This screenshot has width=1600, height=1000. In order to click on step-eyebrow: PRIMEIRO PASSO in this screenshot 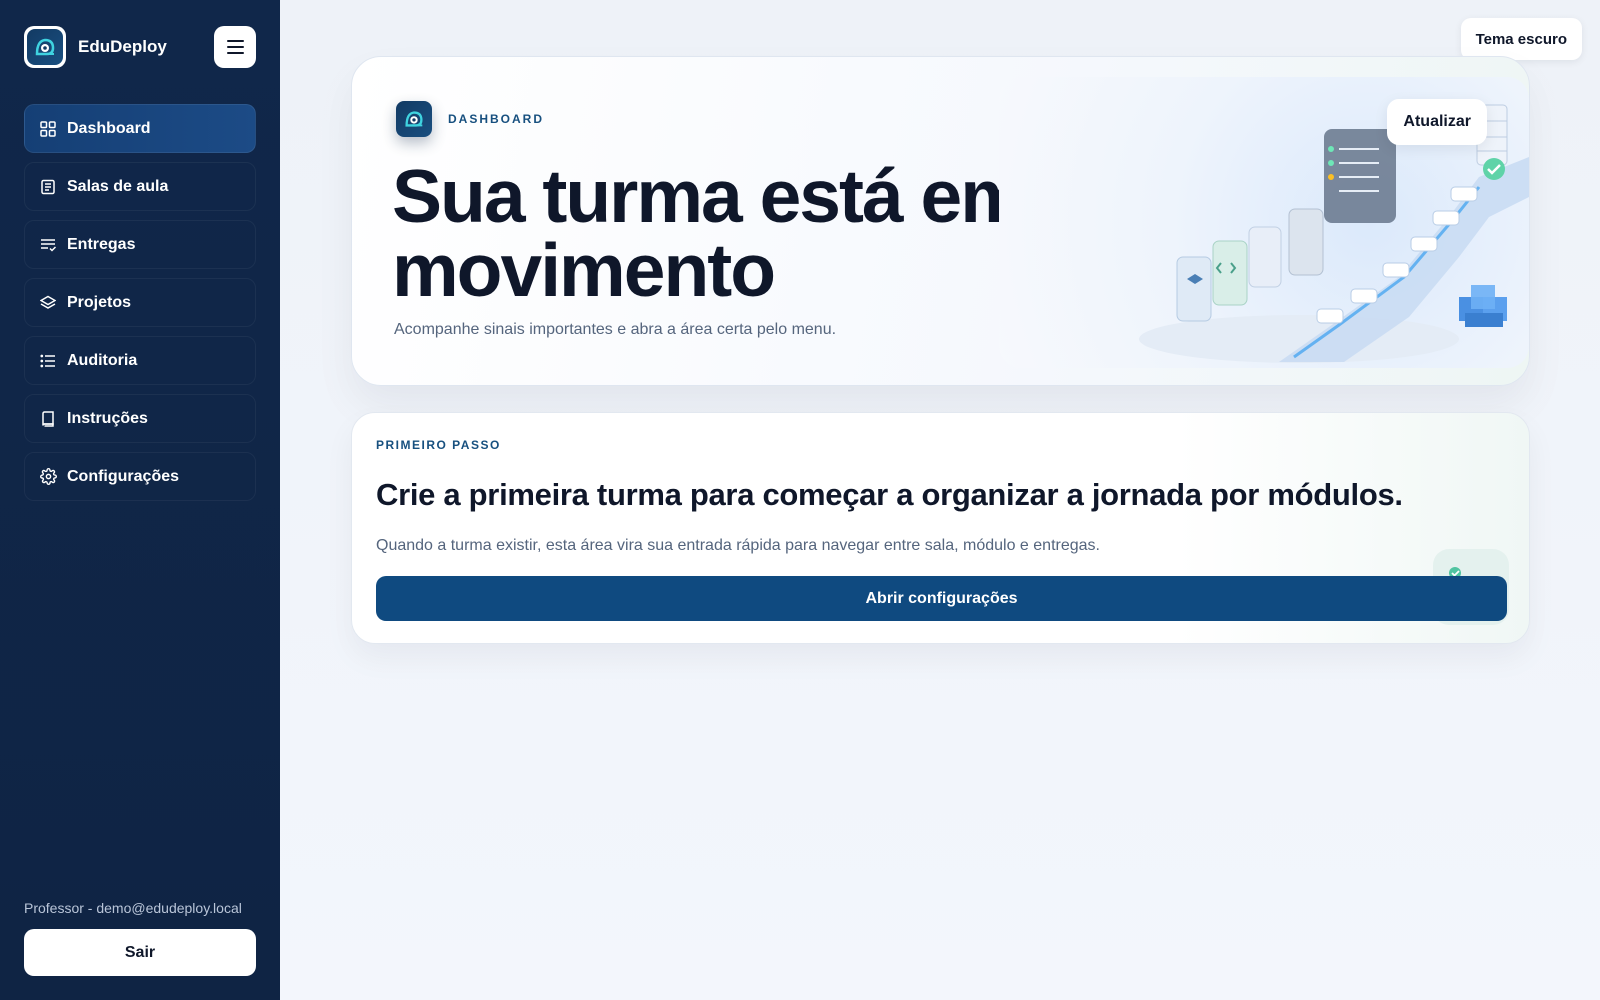, I will do `click(438, 445)`.